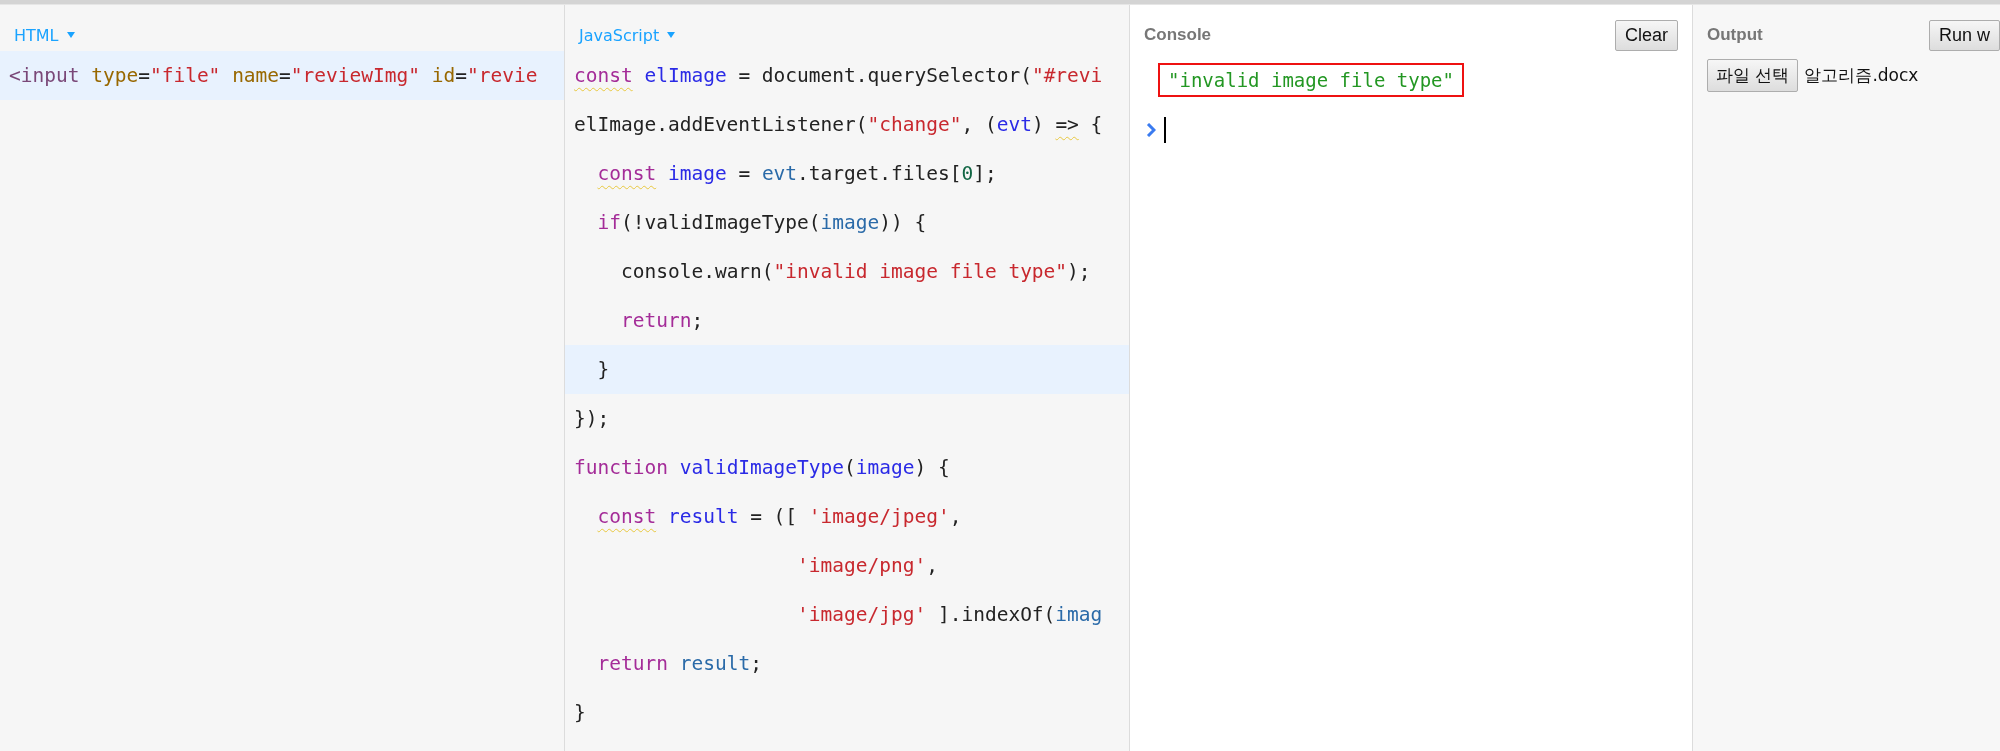 This screenshot has height=751, width=2000. What do you see at coordinates (592, 419) in the screenshot?
I see `code-line: });` at bounding box center [592, 419].